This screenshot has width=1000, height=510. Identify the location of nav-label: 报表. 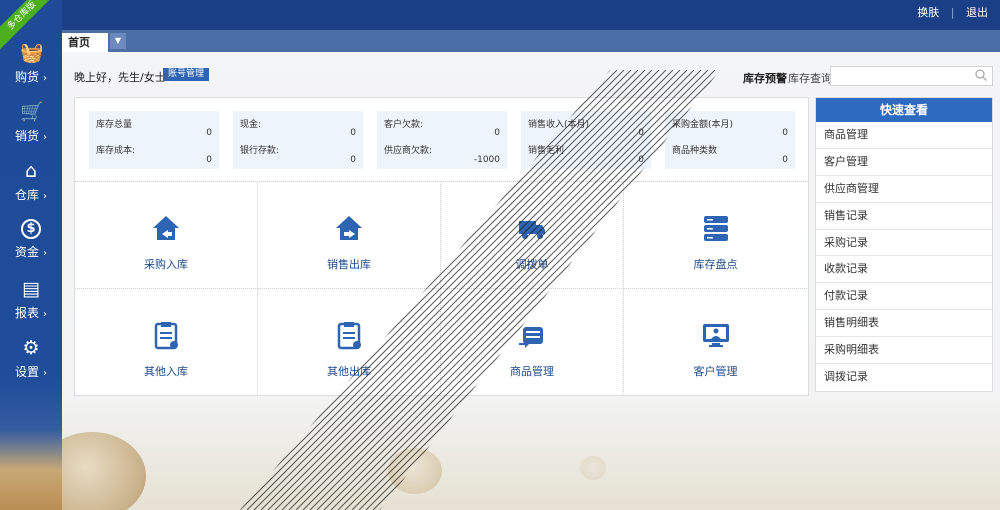
(26, 313).